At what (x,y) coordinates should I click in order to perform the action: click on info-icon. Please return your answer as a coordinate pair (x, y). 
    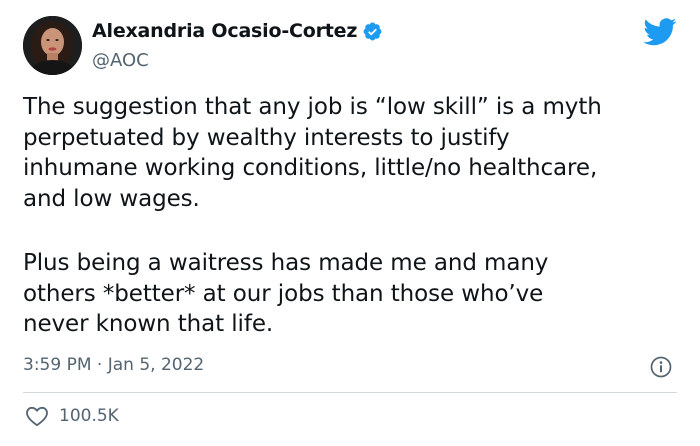
    Looking at the image, I should click on (661, 367).